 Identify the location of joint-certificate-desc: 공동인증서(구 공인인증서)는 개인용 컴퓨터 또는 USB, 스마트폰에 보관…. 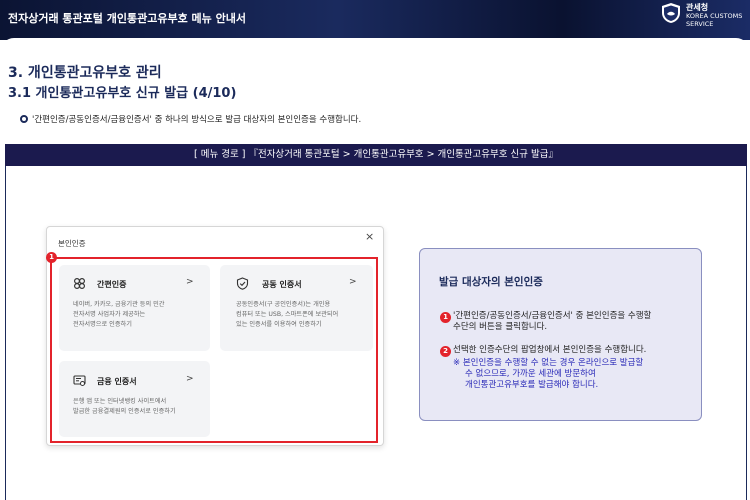
(287, 315).